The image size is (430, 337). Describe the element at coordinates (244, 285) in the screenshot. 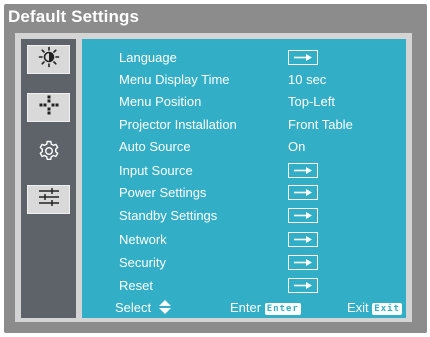

I see `menu-row-reset: Reset` at that location.